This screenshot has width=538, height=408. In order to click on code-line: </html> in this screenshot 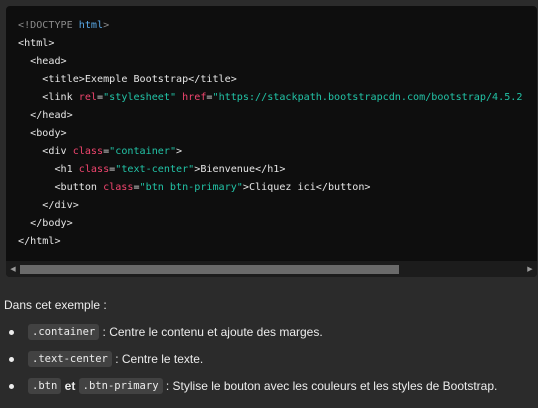, I will do `click(270, 242)`.